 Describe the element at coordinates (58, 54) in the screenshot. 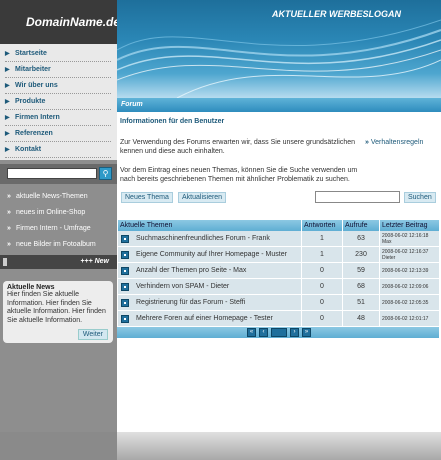

I see `nav-item-startseite: ▶ Startseite` at that location.